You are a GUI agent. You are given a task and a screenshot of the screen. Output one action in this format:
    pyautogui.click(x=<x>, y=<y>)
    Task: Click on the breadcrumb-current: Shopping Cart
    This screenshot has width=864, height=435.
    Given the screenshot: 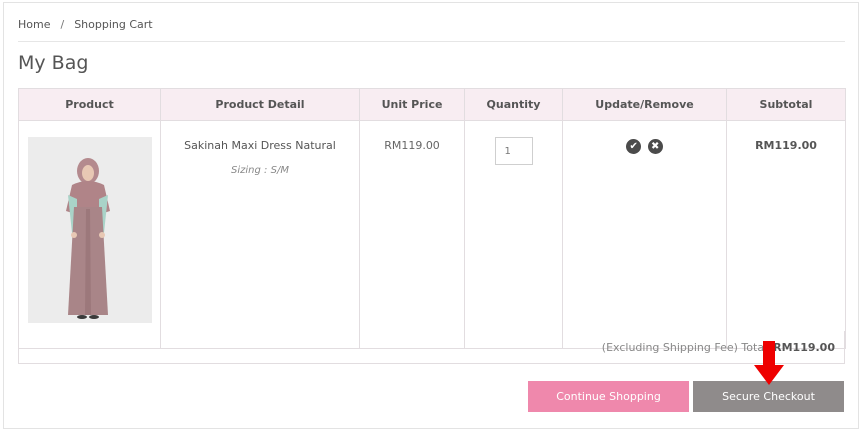 What is the action you would take?
    pyautogui.click(x=113, y=24)
    